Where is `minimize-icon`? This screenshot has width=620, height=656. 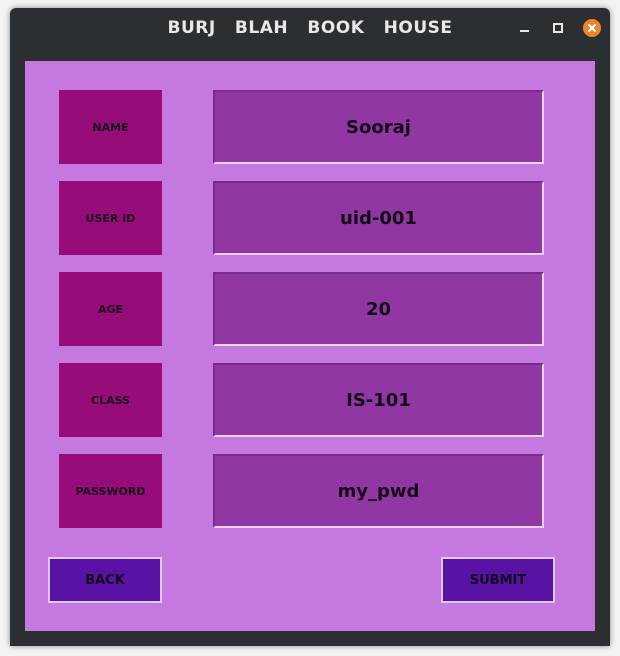
minimize-icon is located at coordinates (524, 31).